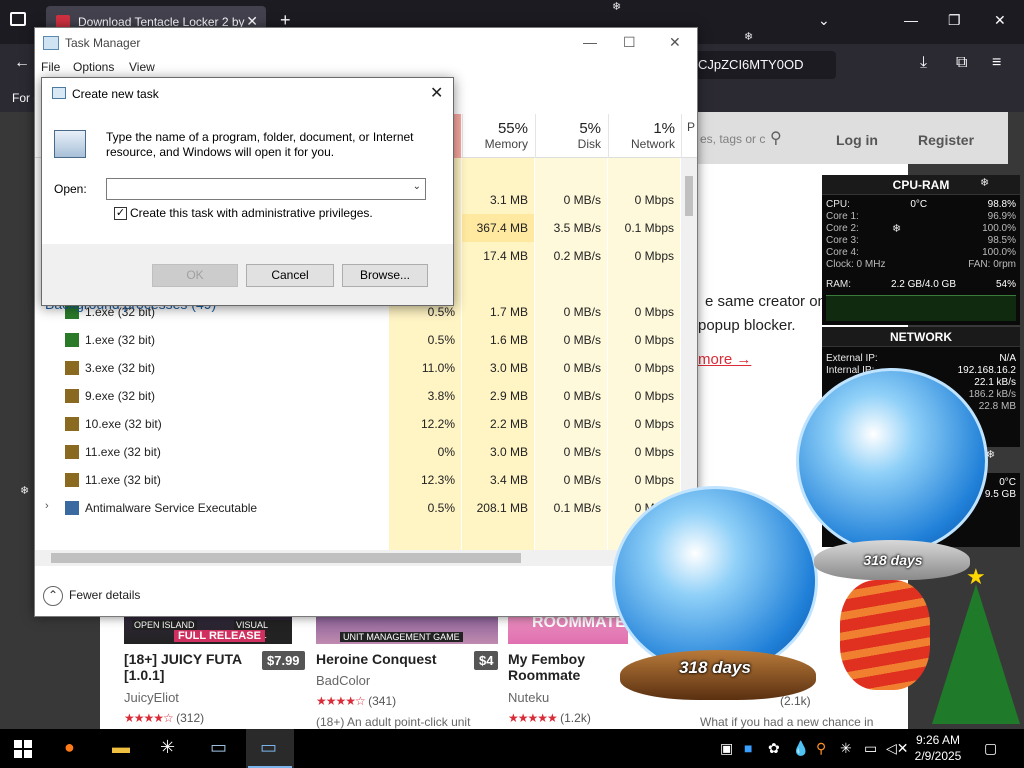 The width and height of the screenshot is (1024, 768). Describe the element at coordinates (946, 140) in the screenshot. I see `register-link: Register` at that location.